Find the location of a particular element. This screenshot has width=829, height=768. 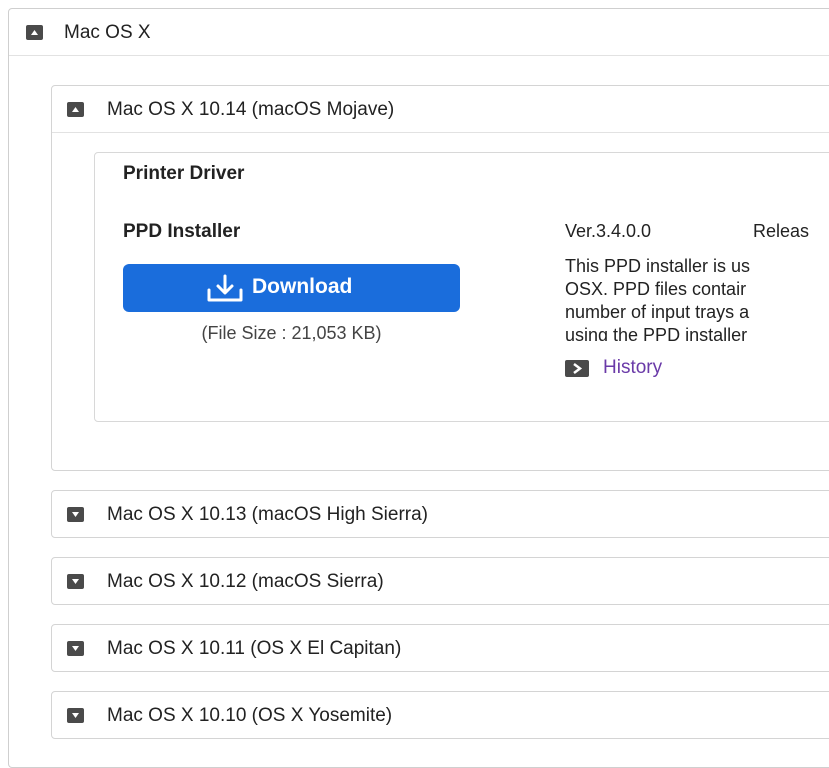

description-line: number of input trays a is located at coordinates (657, 312).